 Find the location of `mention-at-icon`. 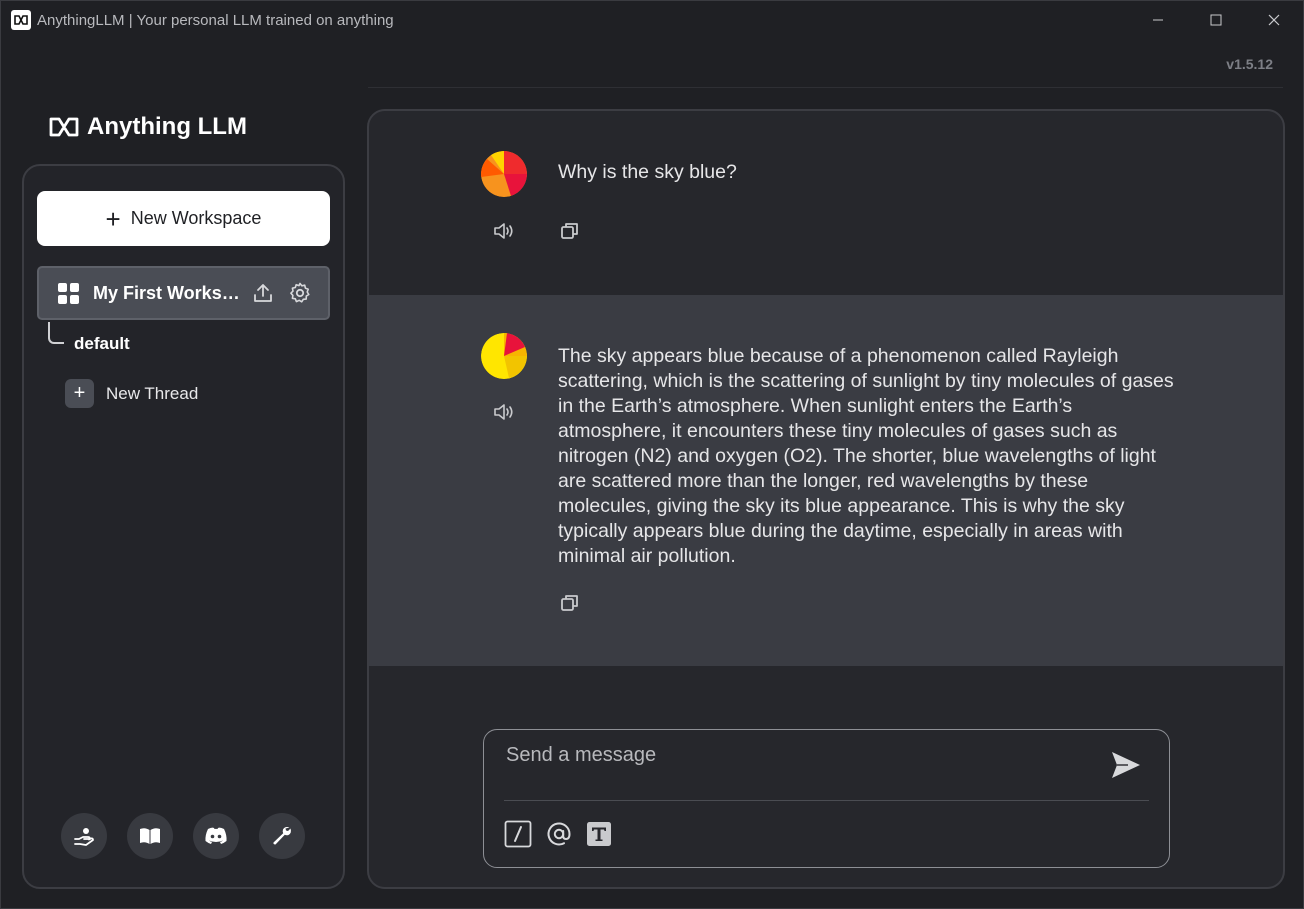

mention-at-icon is located at coordinates (559, 836).